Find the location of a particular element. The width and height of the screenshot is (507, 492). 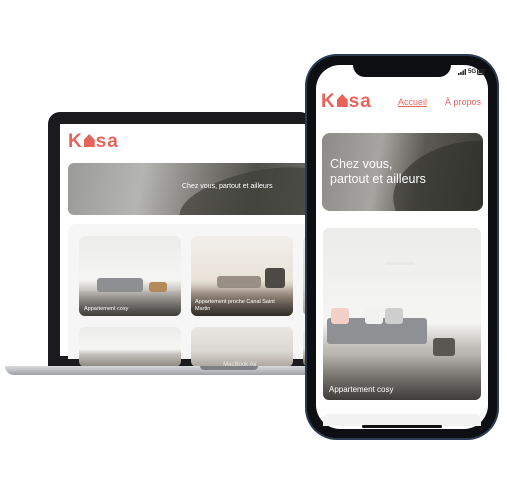

nav-link-accueil: Accueil is located at coordinates (412, 102).